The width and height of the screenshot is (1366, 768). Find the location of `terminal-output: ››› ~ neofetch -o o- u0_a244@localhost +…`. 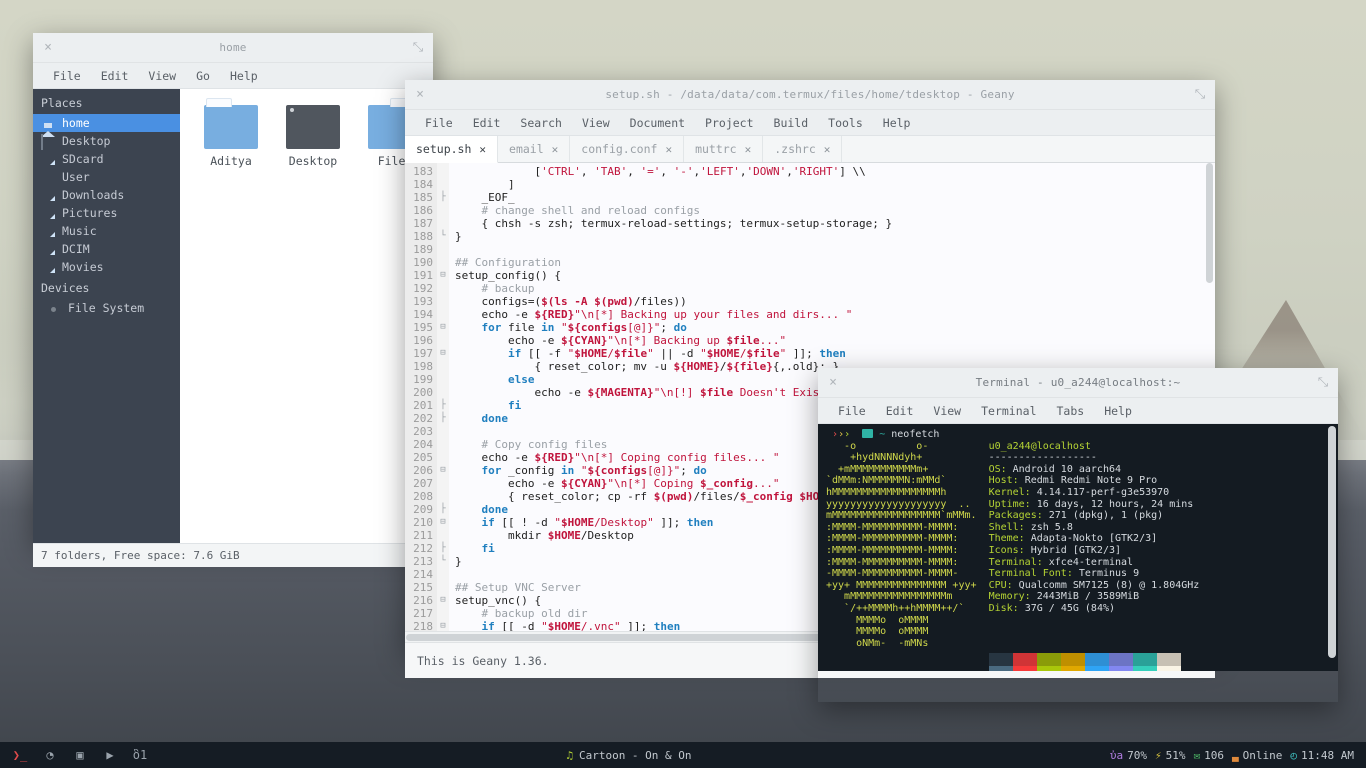

terminal-output: ››› ~ neofetch -o o- u0_a244@localhost +… is located at coordinates (1072, 547).